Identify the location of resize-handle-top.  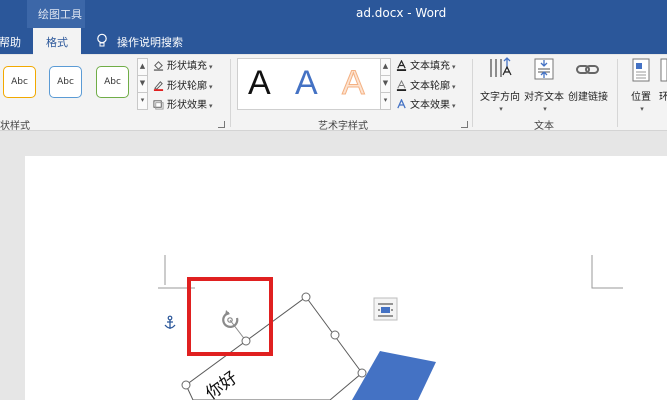
(306, 297).